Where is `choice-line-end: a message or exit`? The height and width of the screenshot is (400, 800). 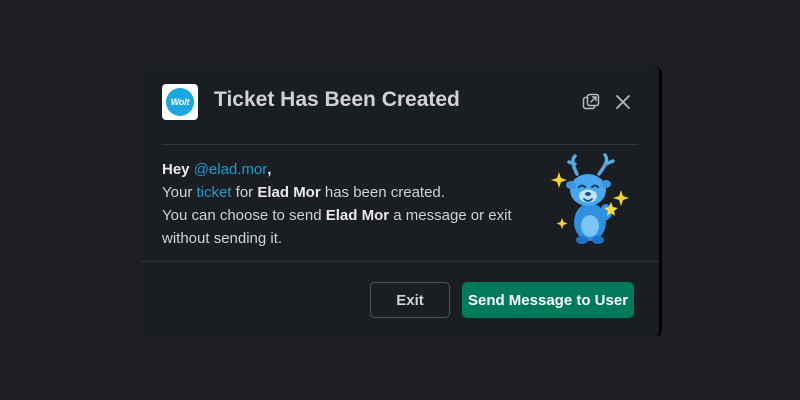
choice-line-end: a message or exit is located at coordinates (450, 215).